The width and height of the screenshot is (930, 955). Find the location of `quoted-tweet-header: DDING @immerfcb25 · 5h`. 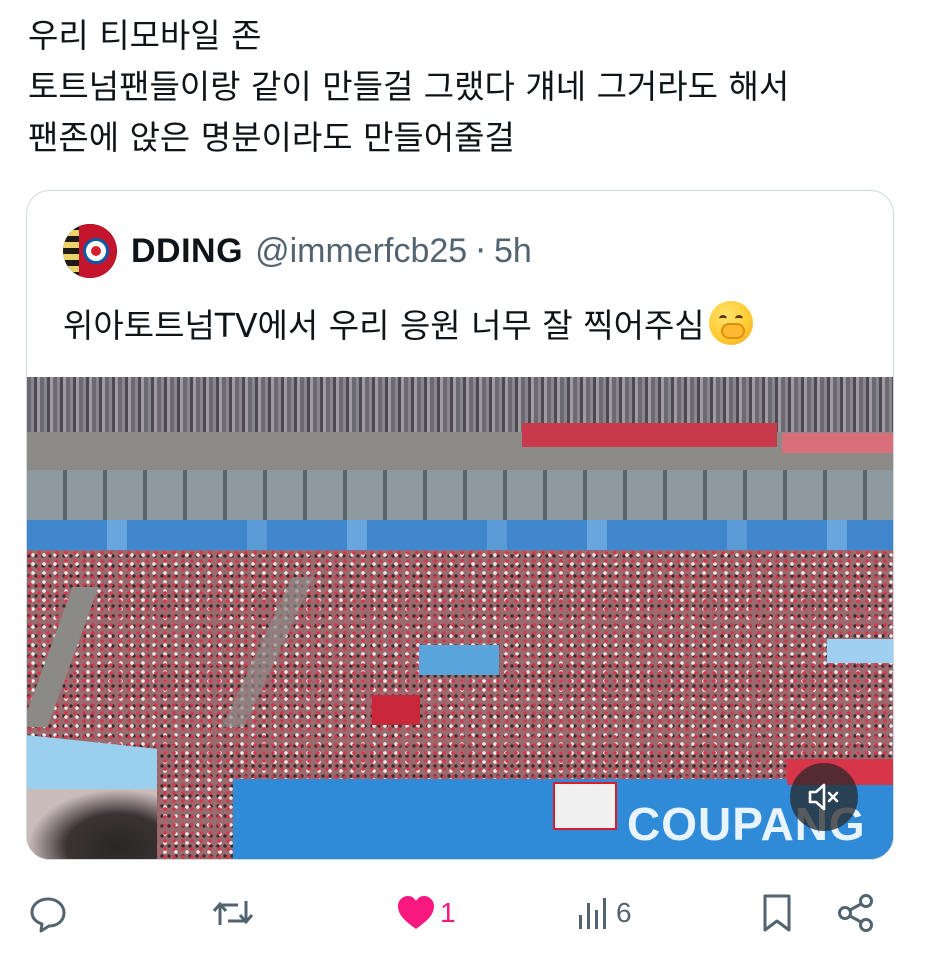

quoted-tweet-header: DDING @immerfcb25 · 5h is located at coordinates (297, 251).